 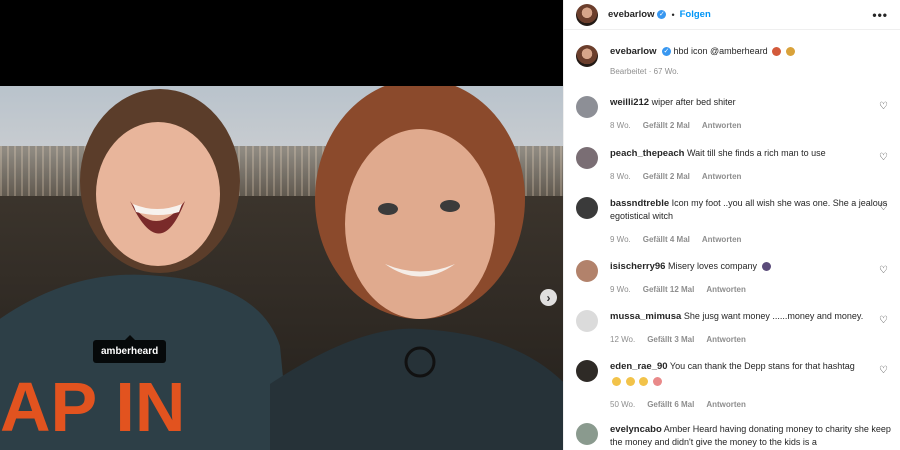 What do you see at coordinates (756, 153) in the screenshot?
I see `comment-text: Wait till she finds a rich man to use` at bounding box center [756, 153].